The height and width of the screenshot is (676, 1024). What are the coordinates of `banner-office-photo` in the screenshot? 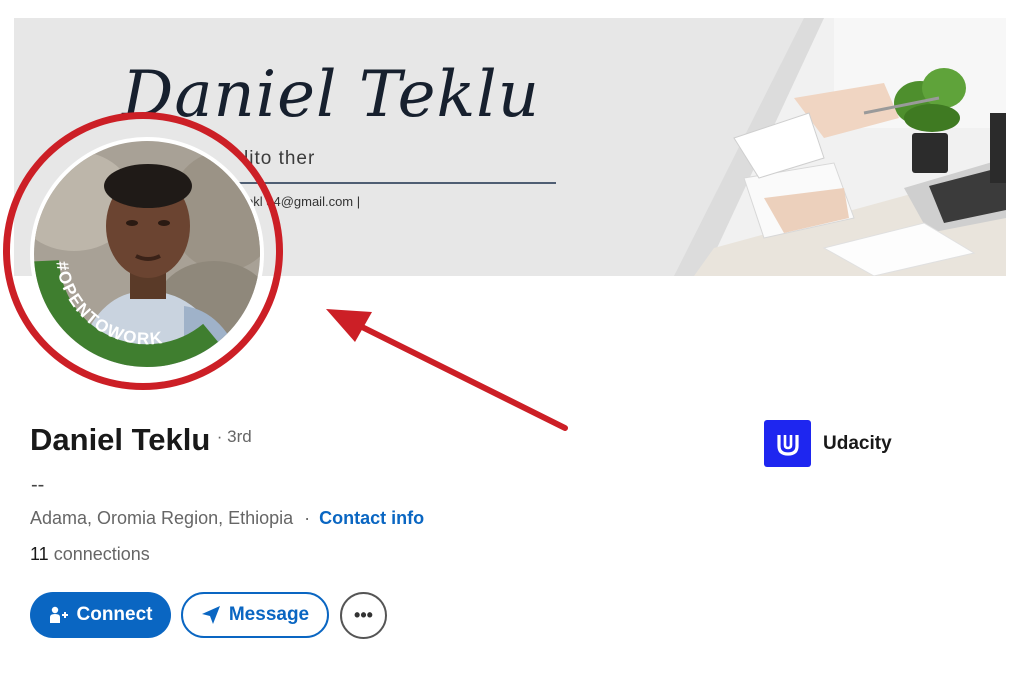 It's located at (840, 147).